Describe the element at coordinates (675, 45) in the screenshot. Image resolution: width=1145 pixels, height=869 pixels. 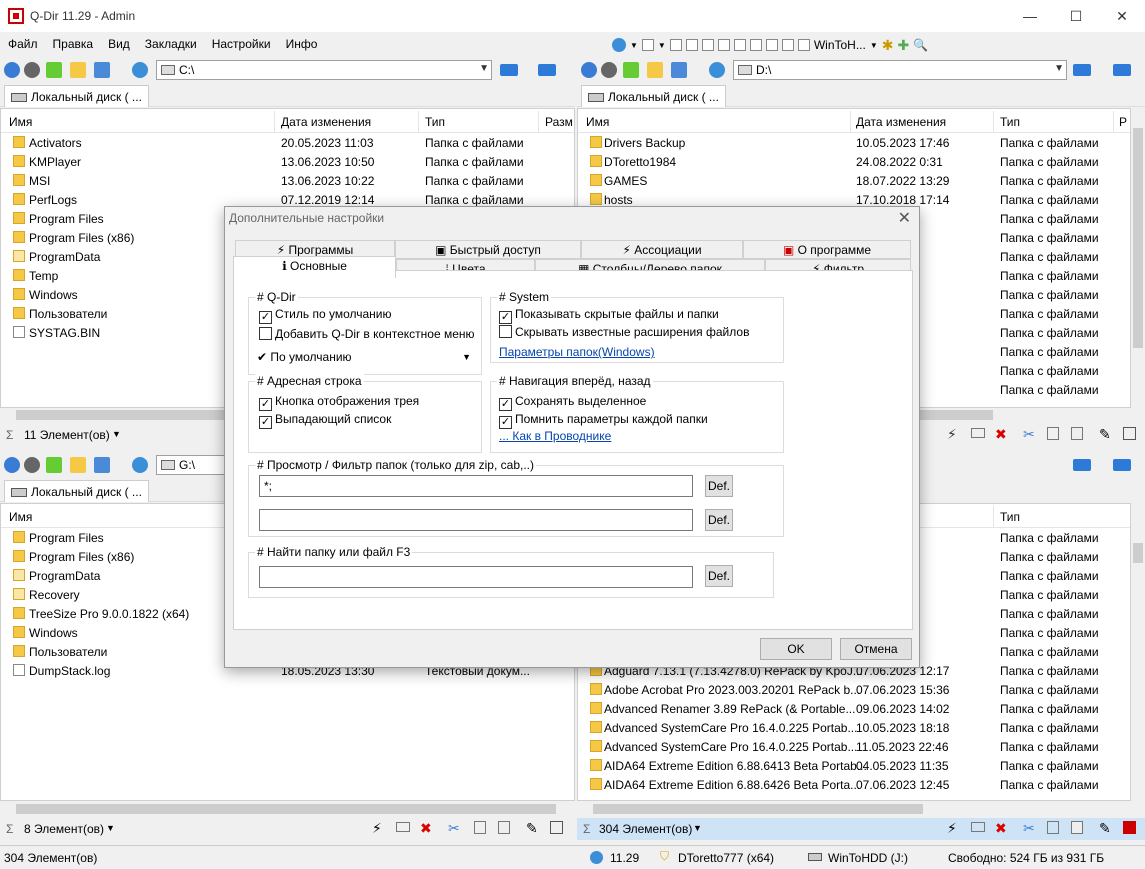
I see `layout-2-icon` at that location.